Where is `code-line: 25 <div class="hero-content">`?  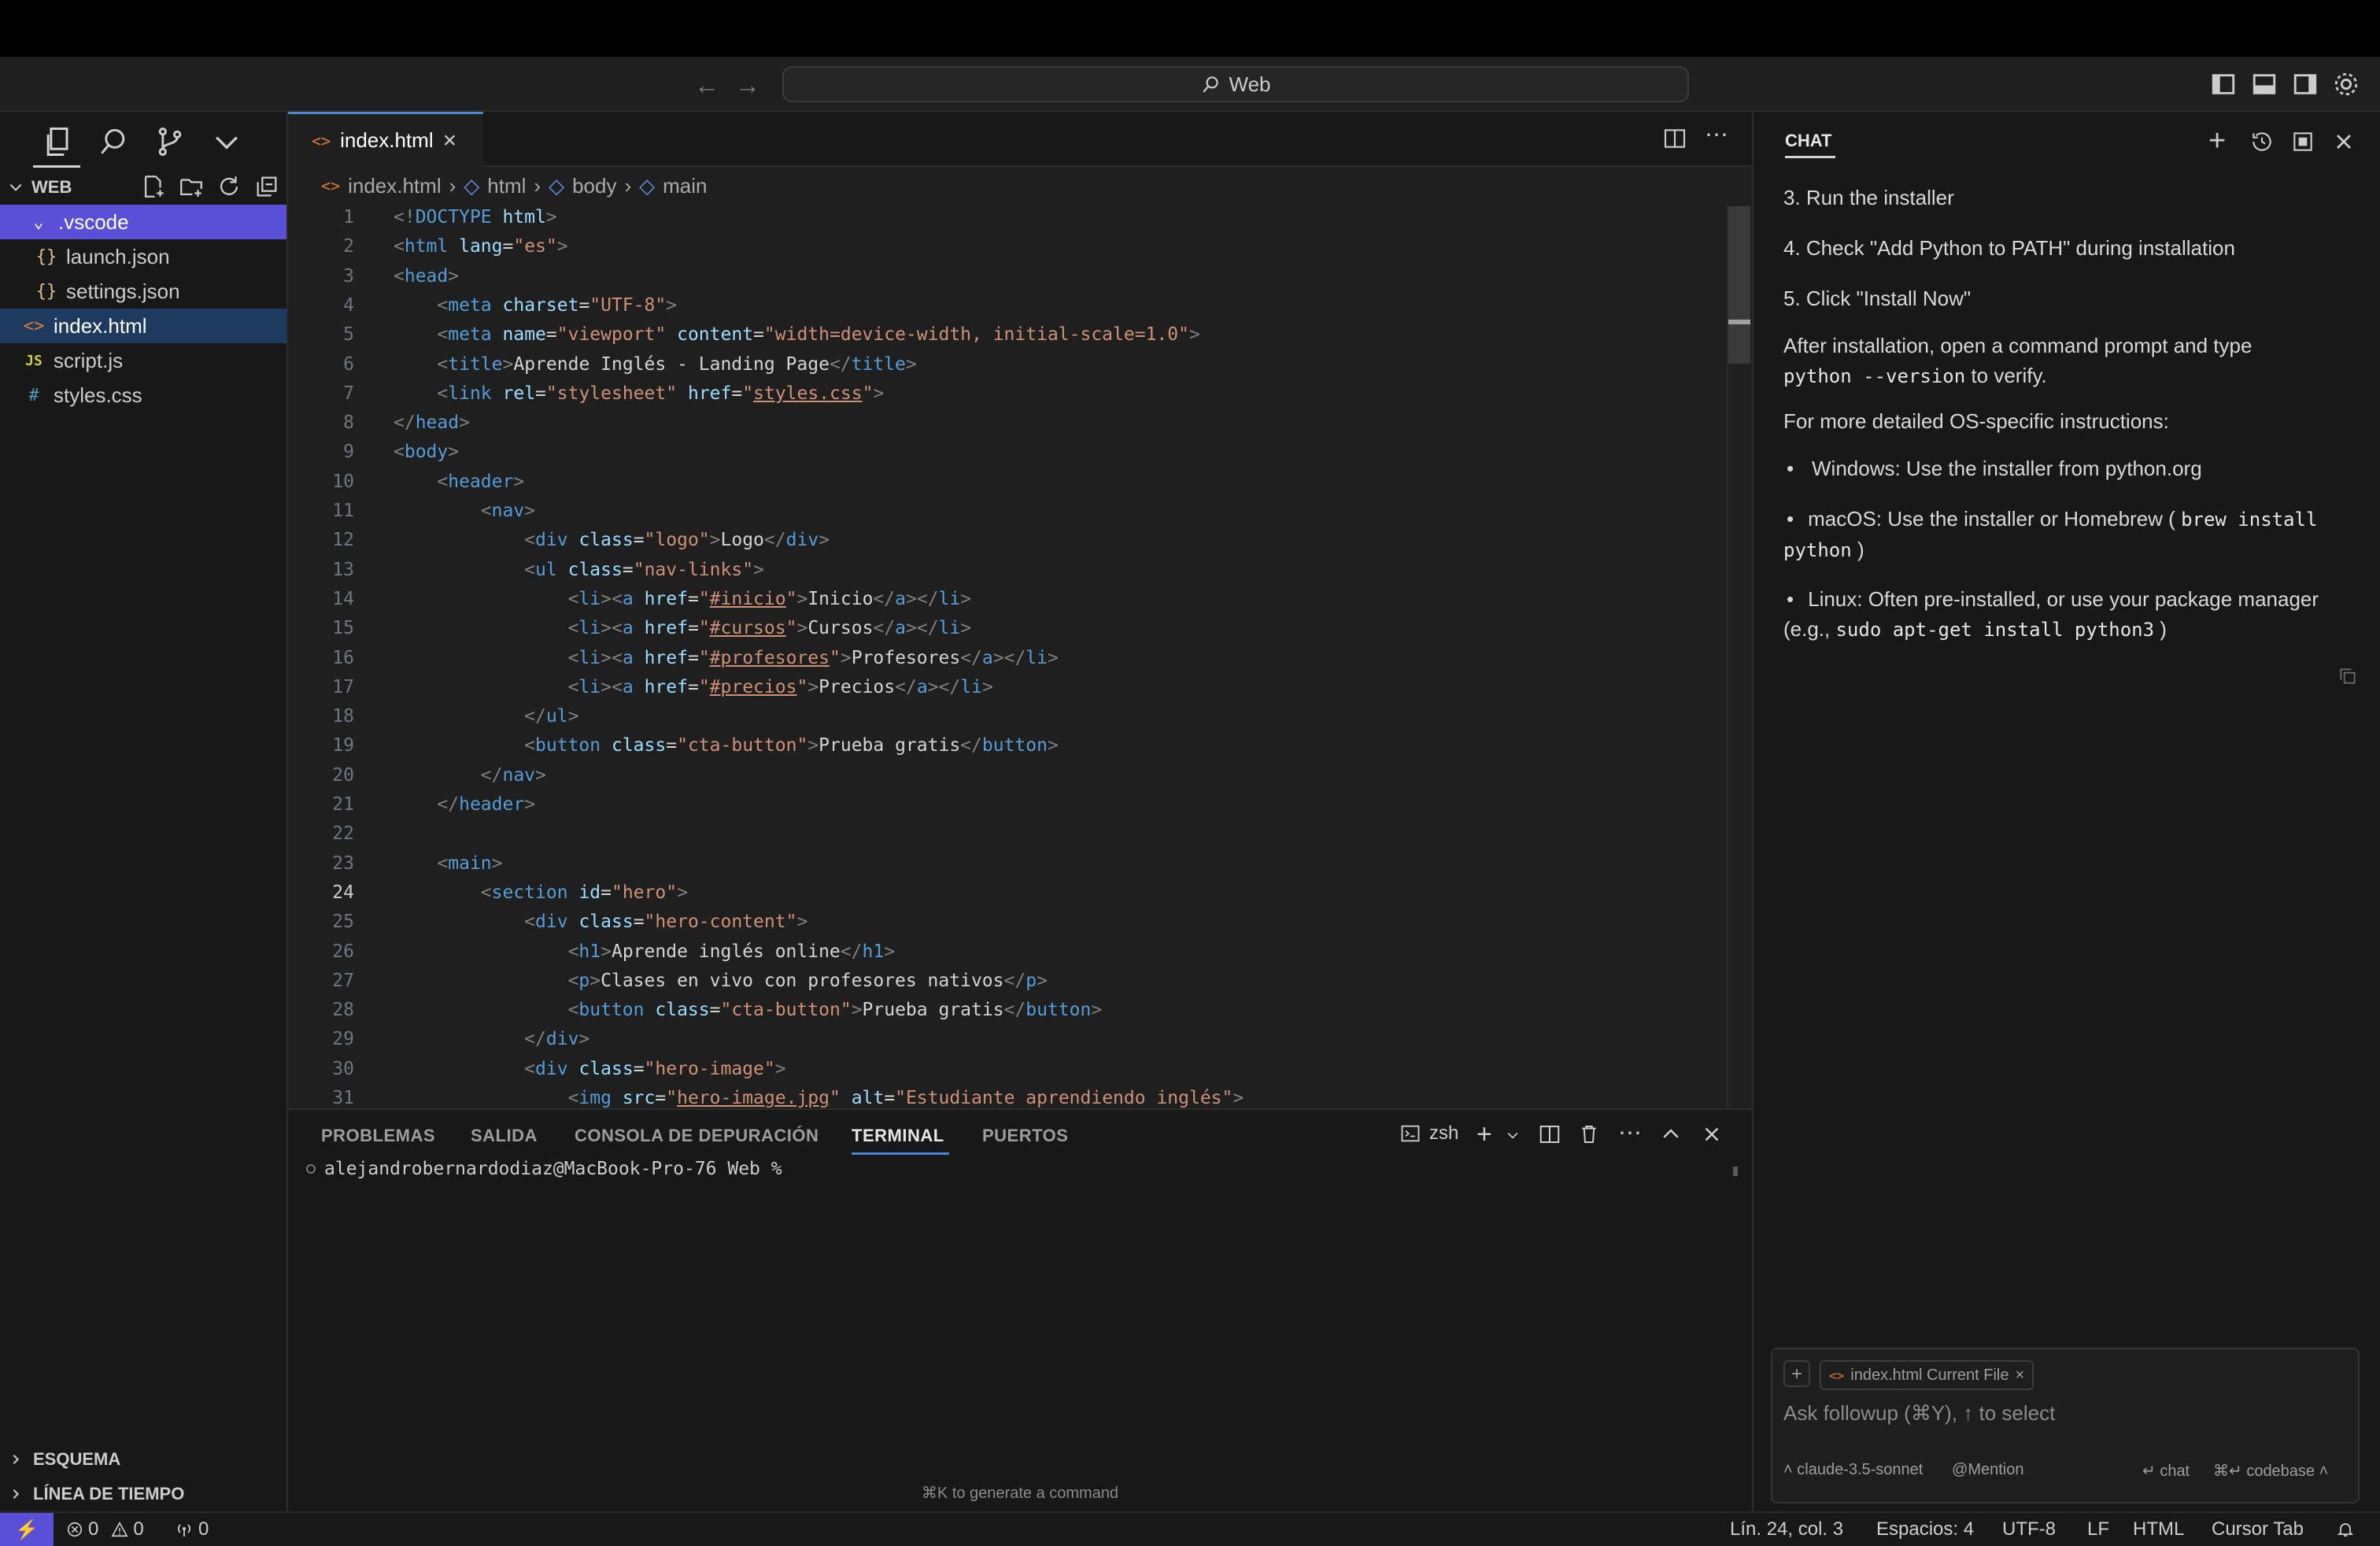 code-line: 25 <div class="hero-content"> is located at coordinates (1004, 922).